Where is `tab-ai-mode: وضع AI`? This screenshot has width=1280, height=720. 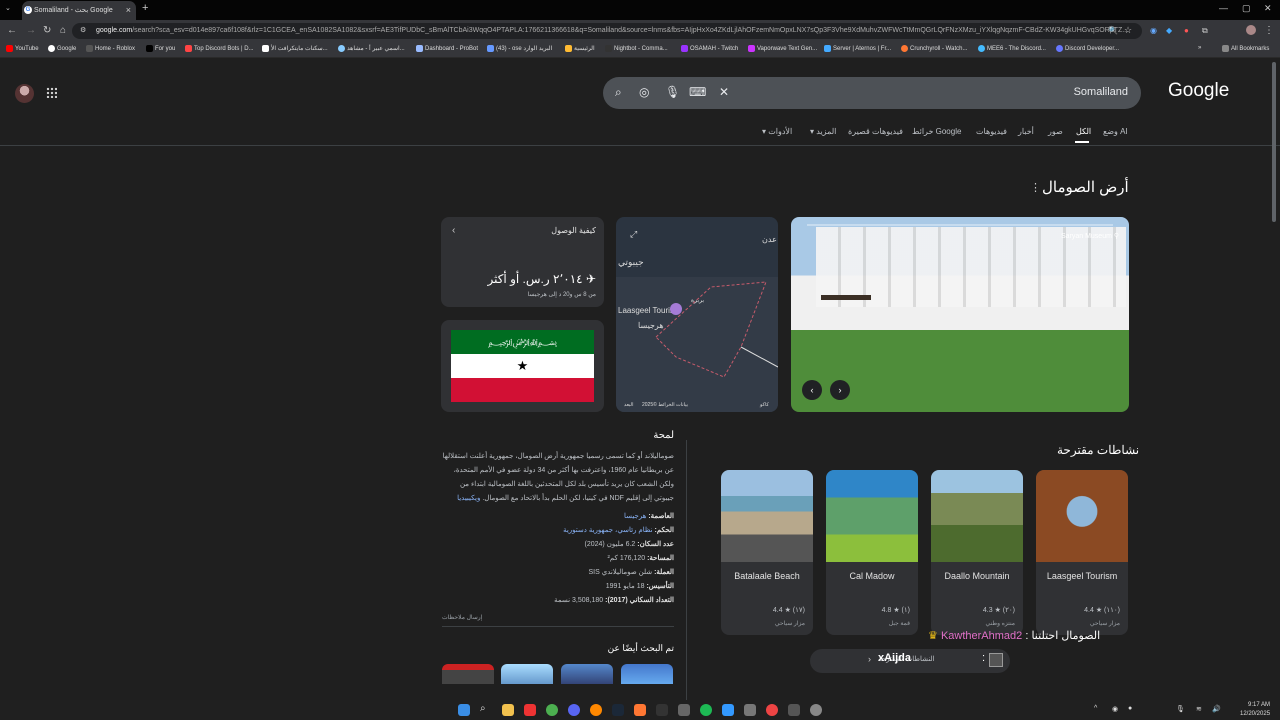 tab-ai-mode: وضع AI is located at coordinates (1115, 131).